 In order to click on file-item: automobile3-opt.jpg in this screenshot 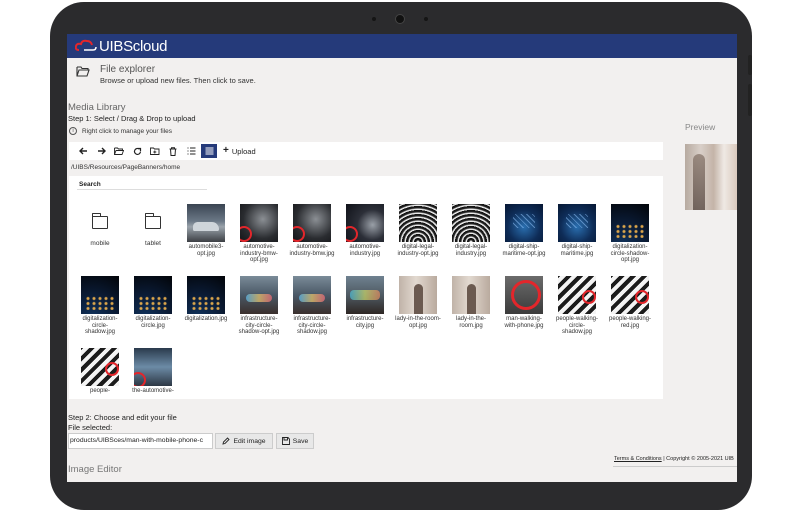, I will do `click(206, 230)`.